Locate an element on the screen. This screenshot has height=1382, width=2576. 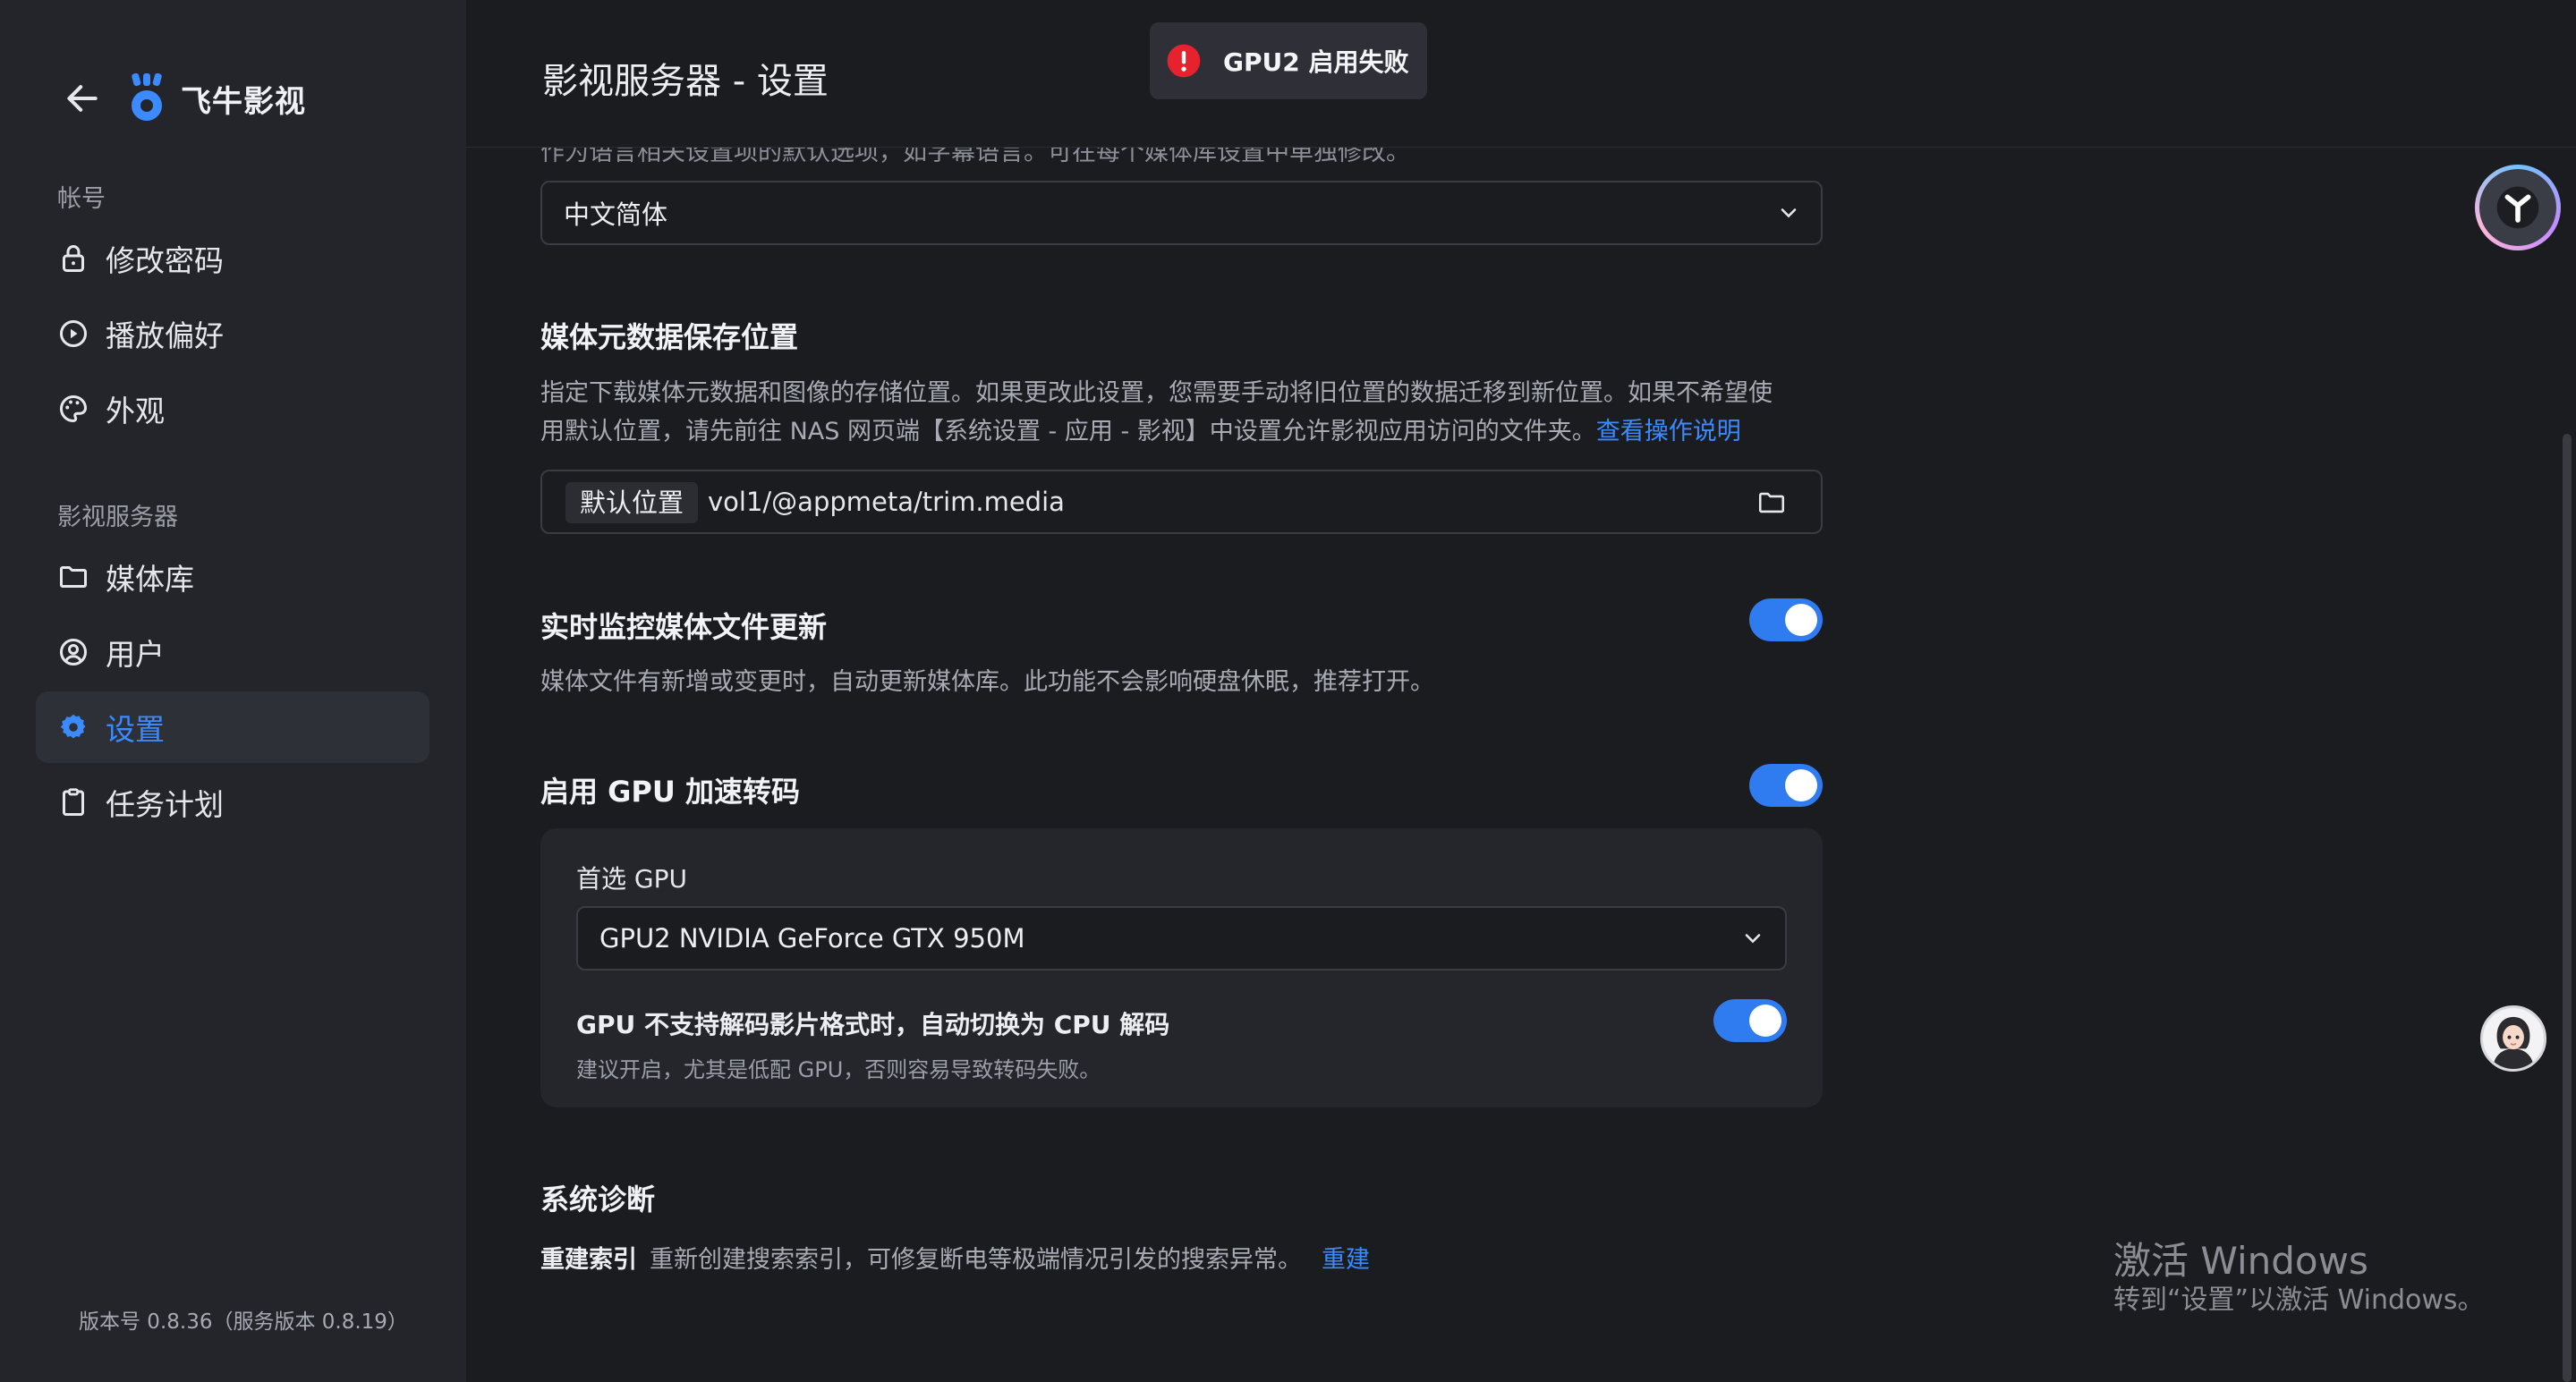
section-label-server: 影视服务器 is located at coordinates (117, 517).